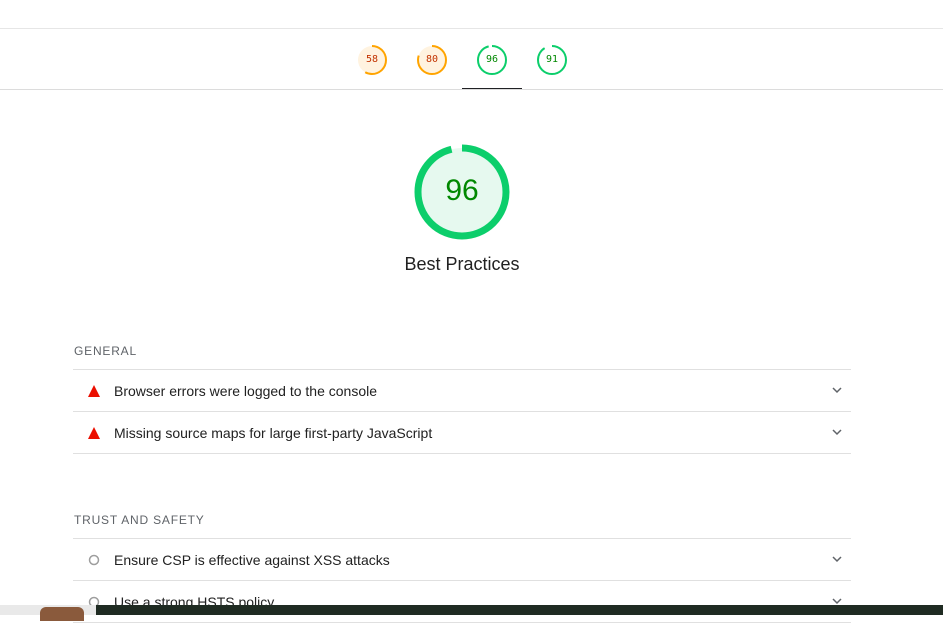 This screenshot has height=623, width=943. Describe the element at coordinates (105, 351) in the screenshot. I see `group-title-general: GENERAL` at that location.